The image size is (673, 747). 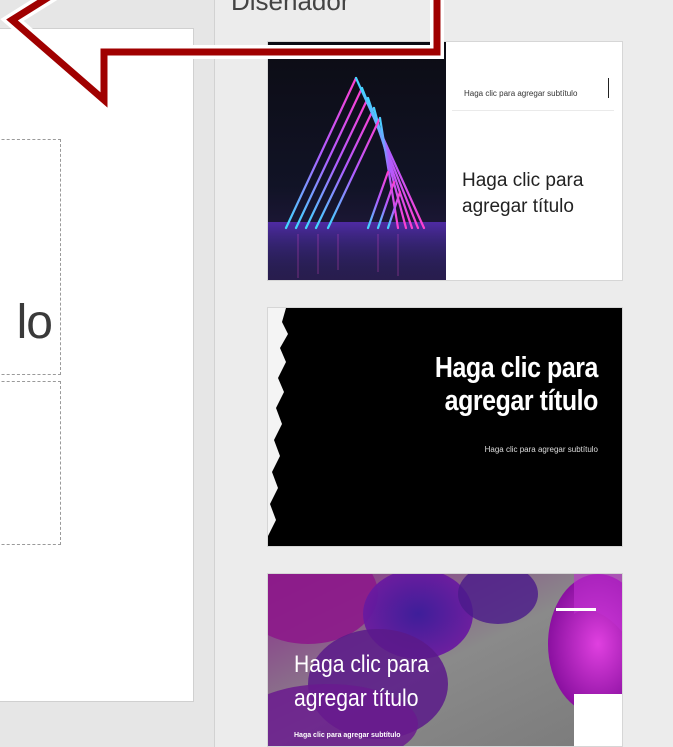 What do you see at coordinates (608, 88) in the screenshot?
I see `text-cursor` at bounding box center [608, 88].